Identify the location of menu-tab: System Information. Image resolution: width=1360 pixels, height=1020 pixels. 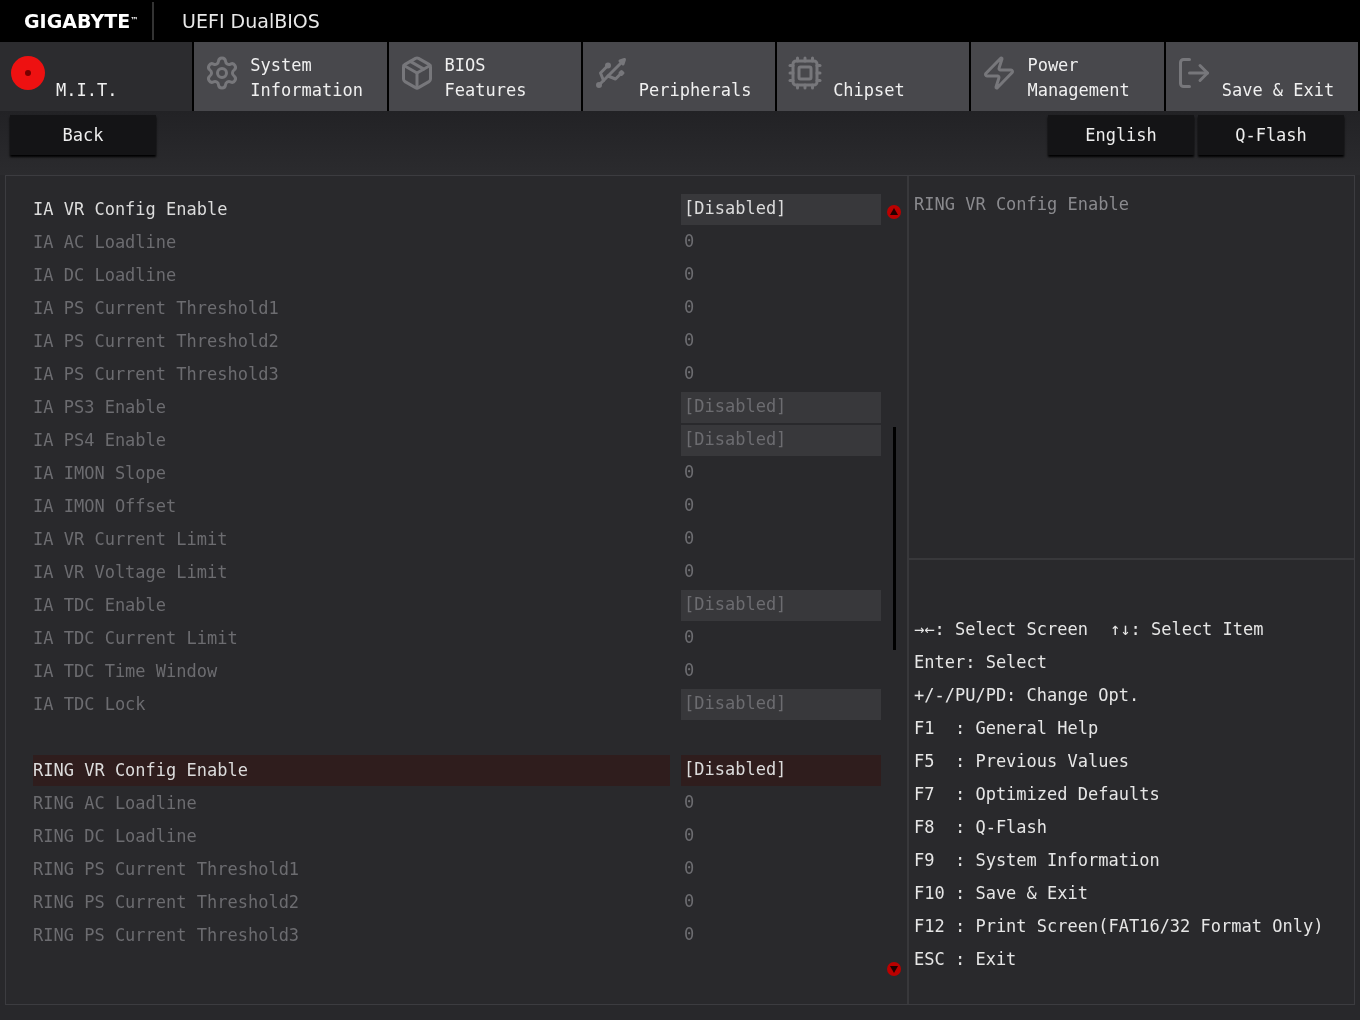
(290, 76).